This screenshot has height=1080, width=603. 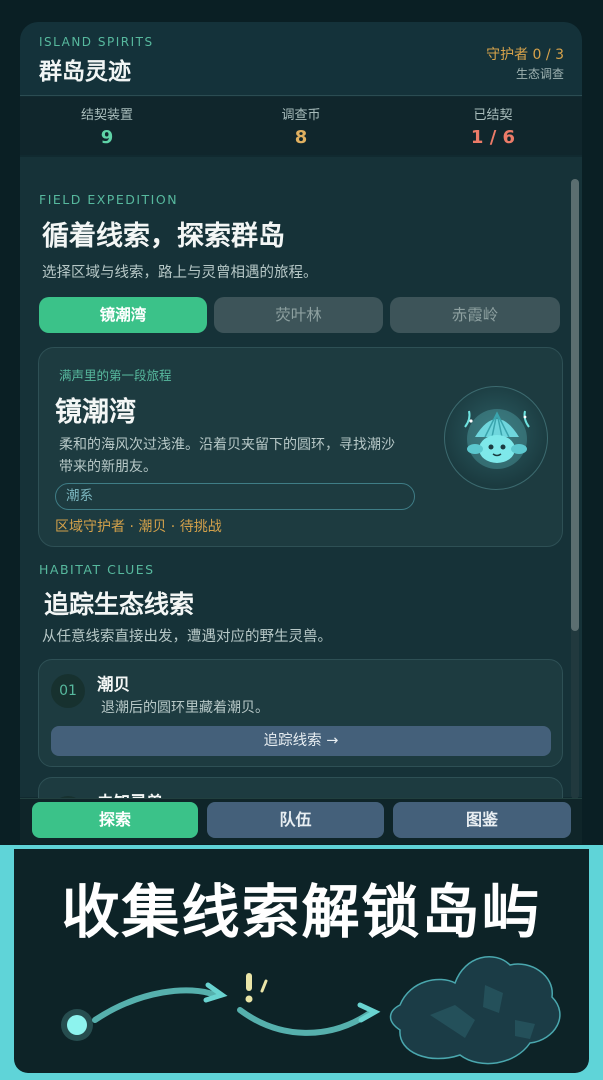 I want to click on nav-codex: 图鉴, so click(x=482, y=820).